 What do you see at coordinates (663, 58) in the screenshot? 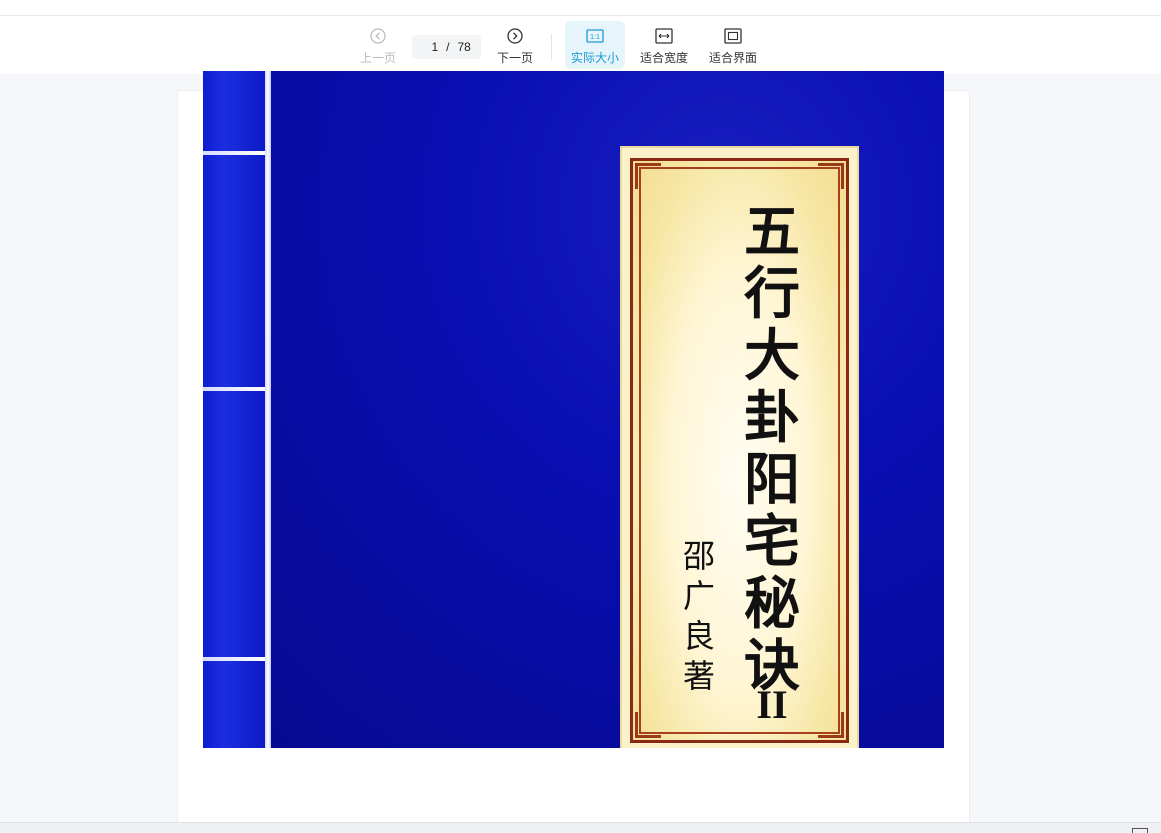
I see `fit-width-label: 适合宽度` at bounding box center [663, 58].